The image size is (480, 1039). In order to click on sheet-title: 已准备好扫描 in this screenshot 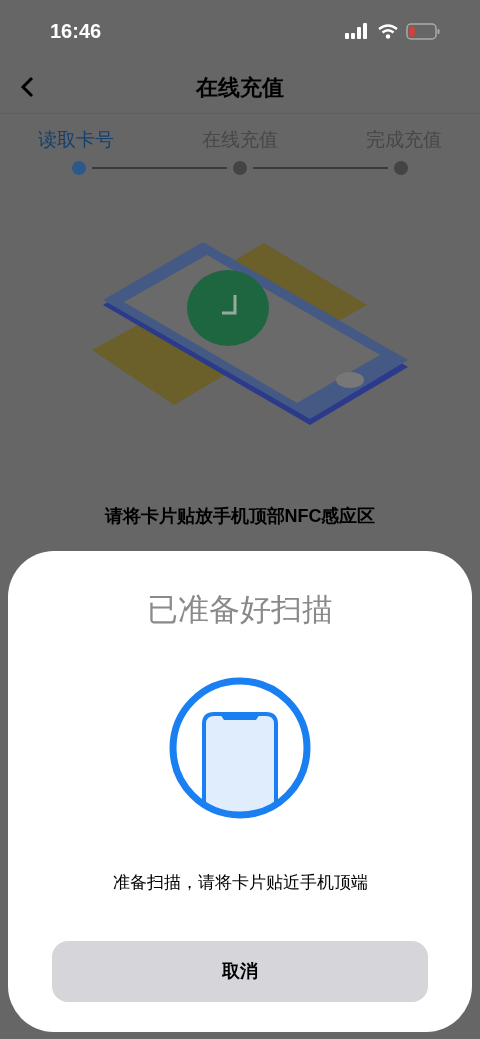, I will do `click(240, 610)`.